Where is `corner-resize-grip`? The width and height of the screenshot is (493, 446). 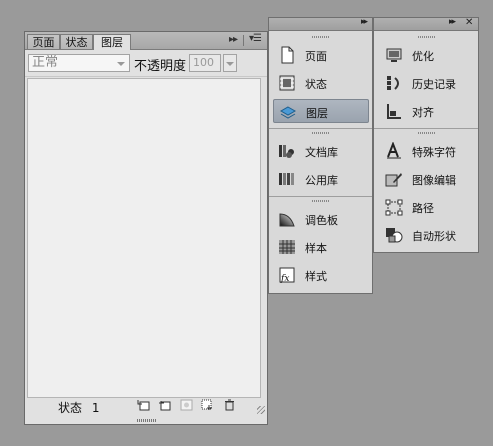
corner-resize-grip is located at coordinates (261, 410).